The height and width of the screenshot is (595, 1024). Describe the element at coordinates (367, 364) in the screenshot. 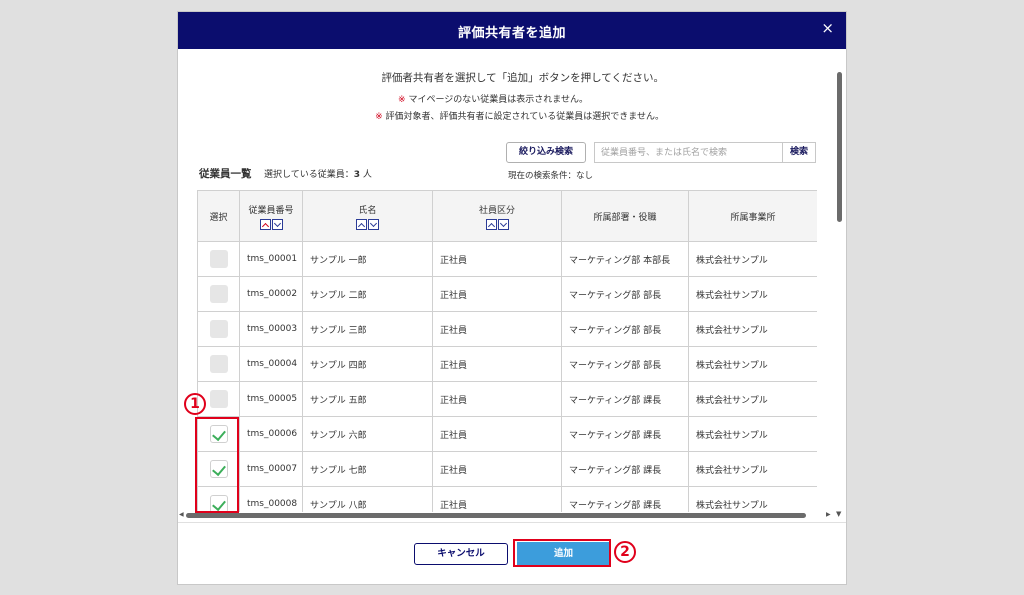

I see `cell-name: サンプル 四郎` at that location.